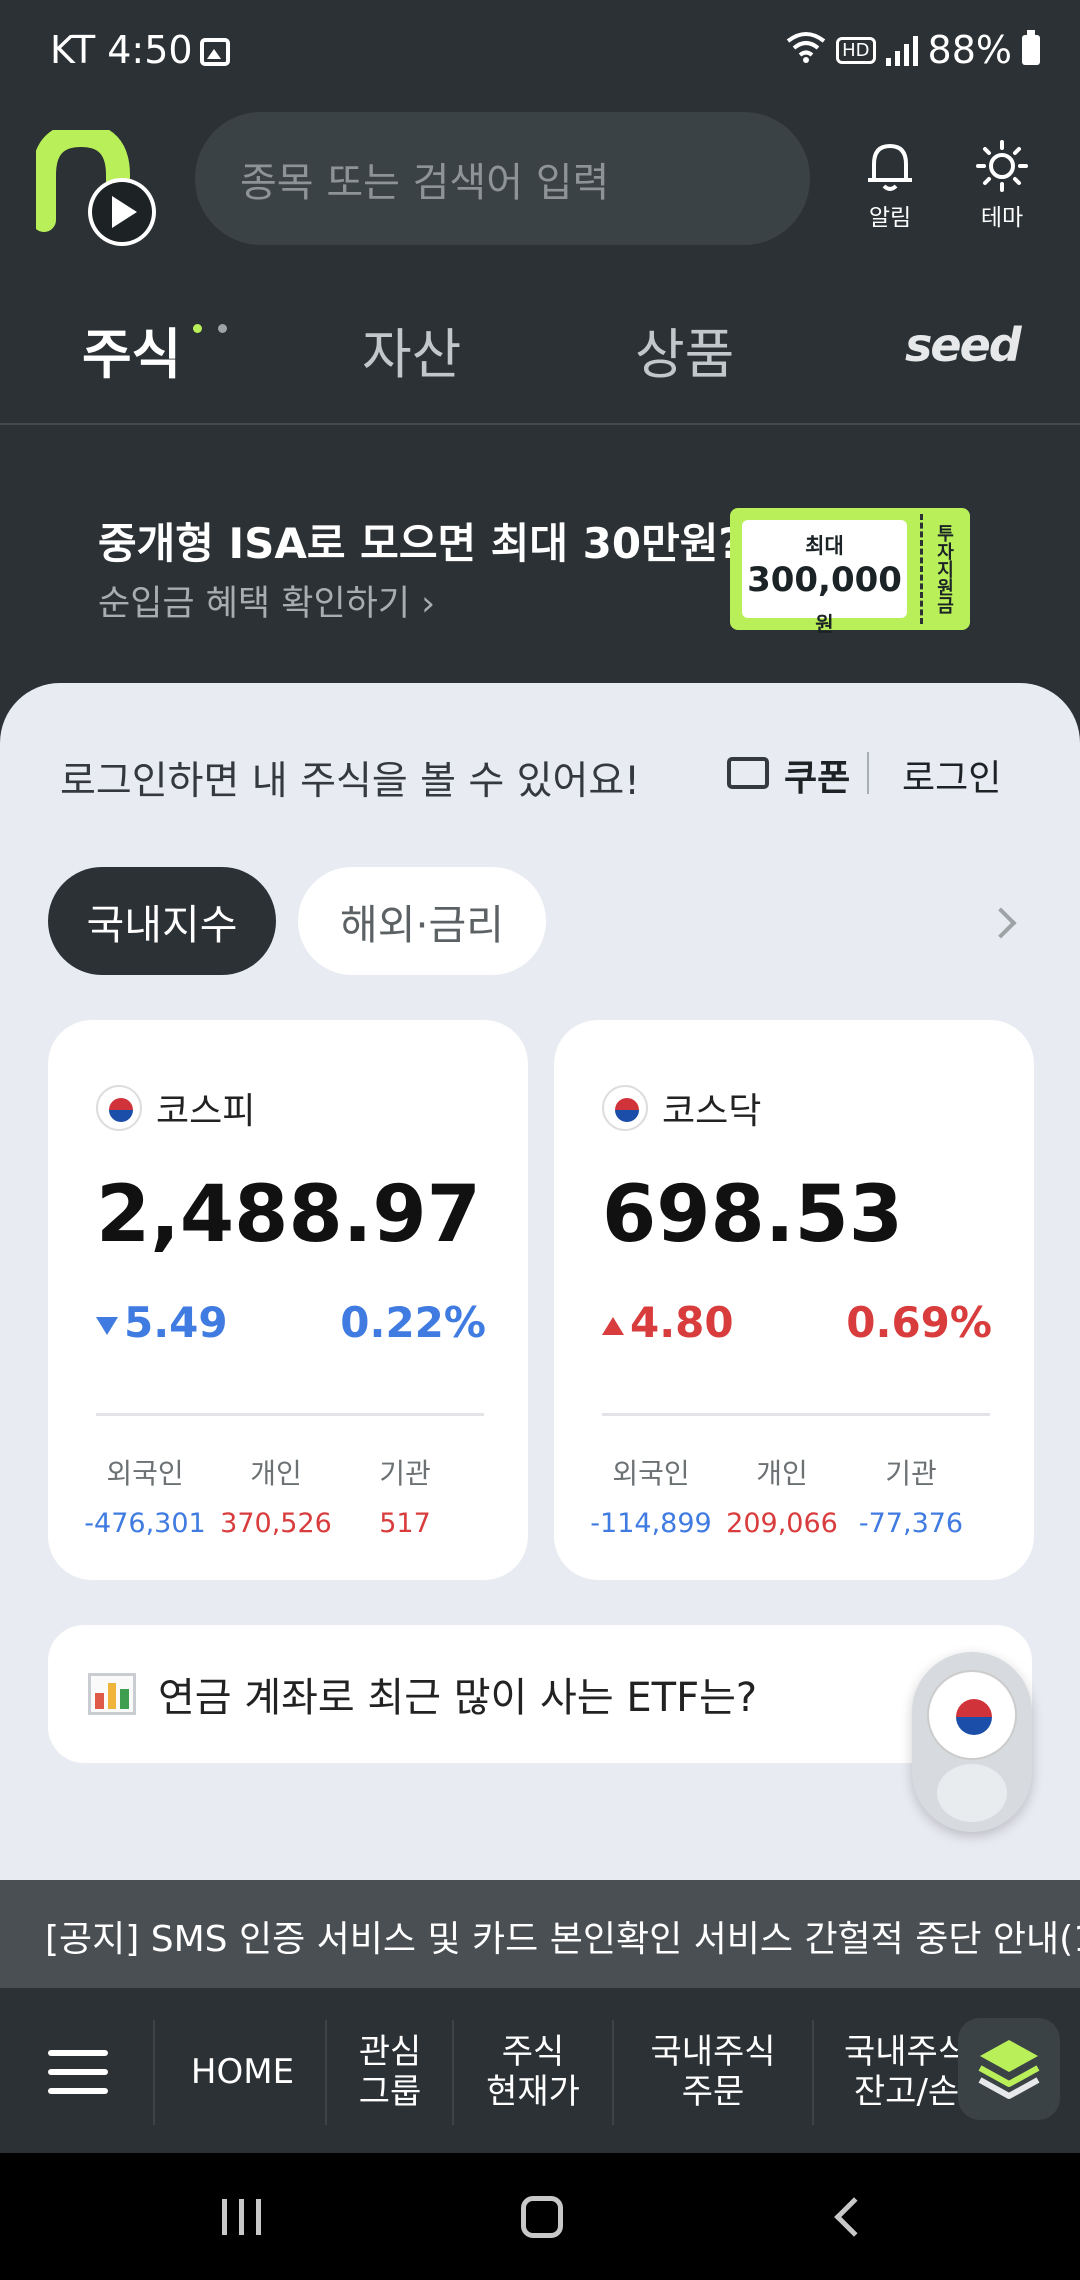 The image size is (1080, 2280). What do you see at coordinates (390, 2072) in the screenshot?
I see `nav-watch-group: 관심 그룹` at bounding box center [390, 2072].